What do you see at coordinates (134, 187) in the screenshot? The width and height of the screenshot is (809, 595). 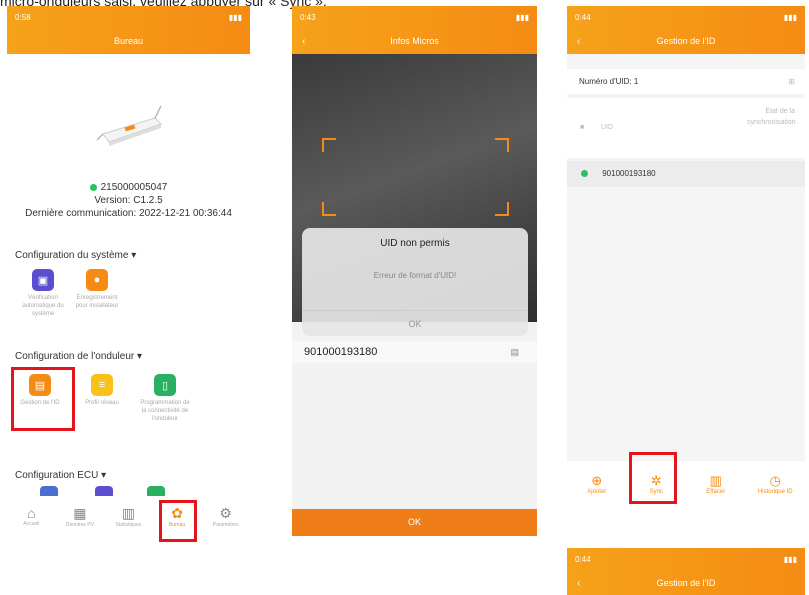 I see `device-id: 215000005047` at bounding box center [134, 187].